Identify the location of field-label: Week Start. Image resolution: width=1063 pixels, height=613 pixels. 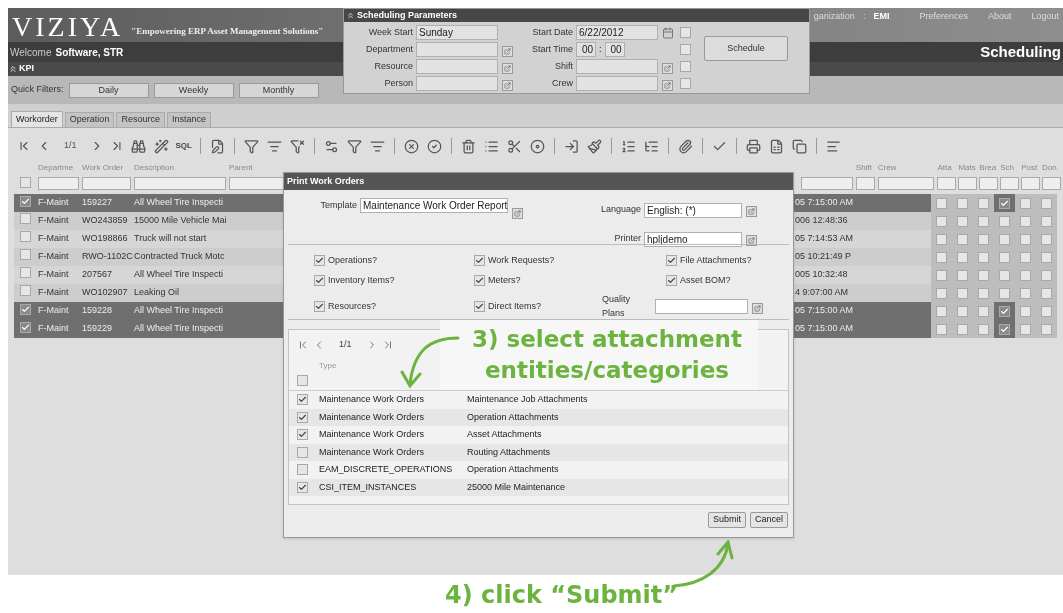
(390, 32).